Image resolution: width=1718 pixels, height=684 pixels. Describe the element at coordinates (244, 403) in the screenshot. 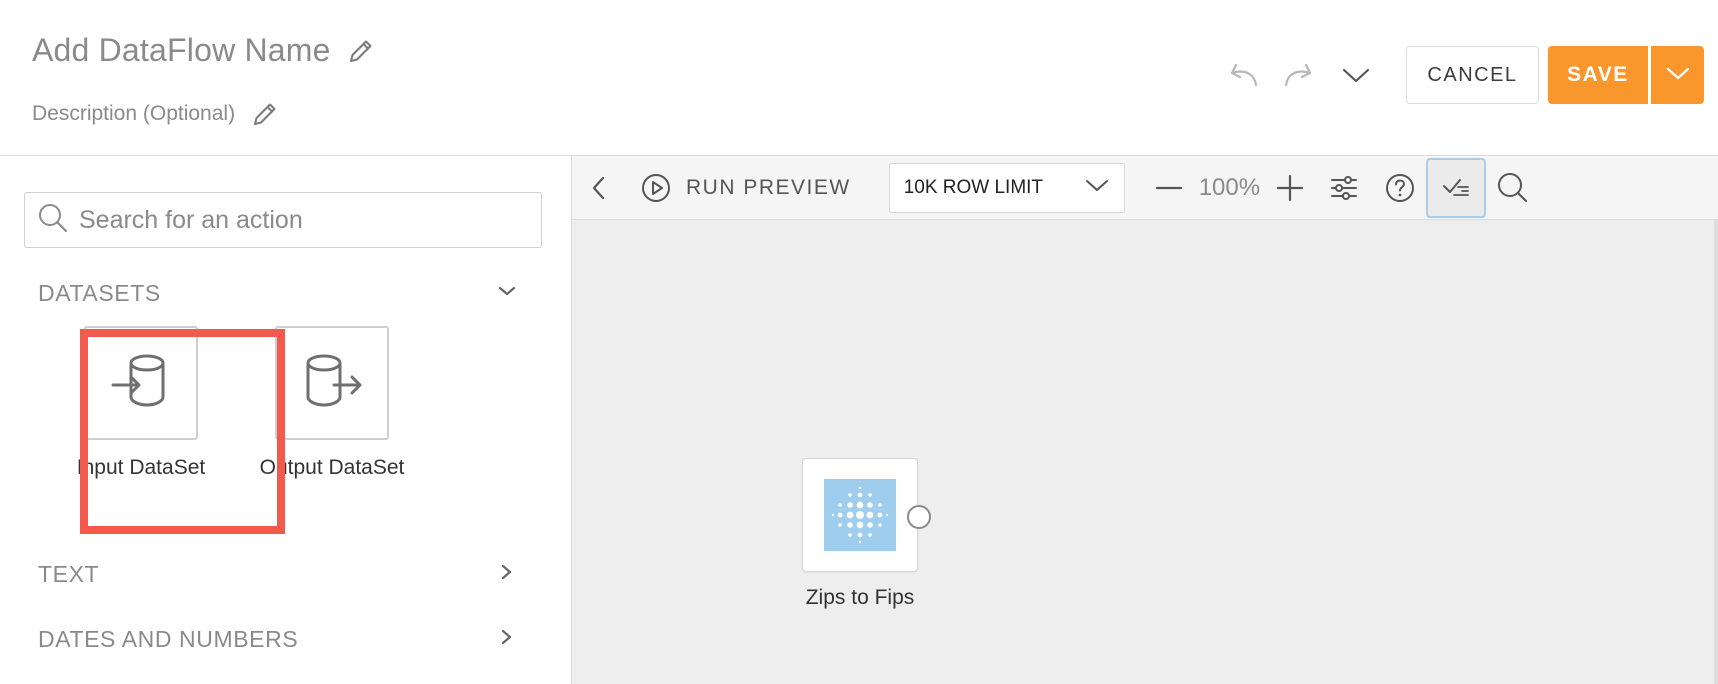

I see `datasets-tiles: Input DataSet Output DataSet` at that location.